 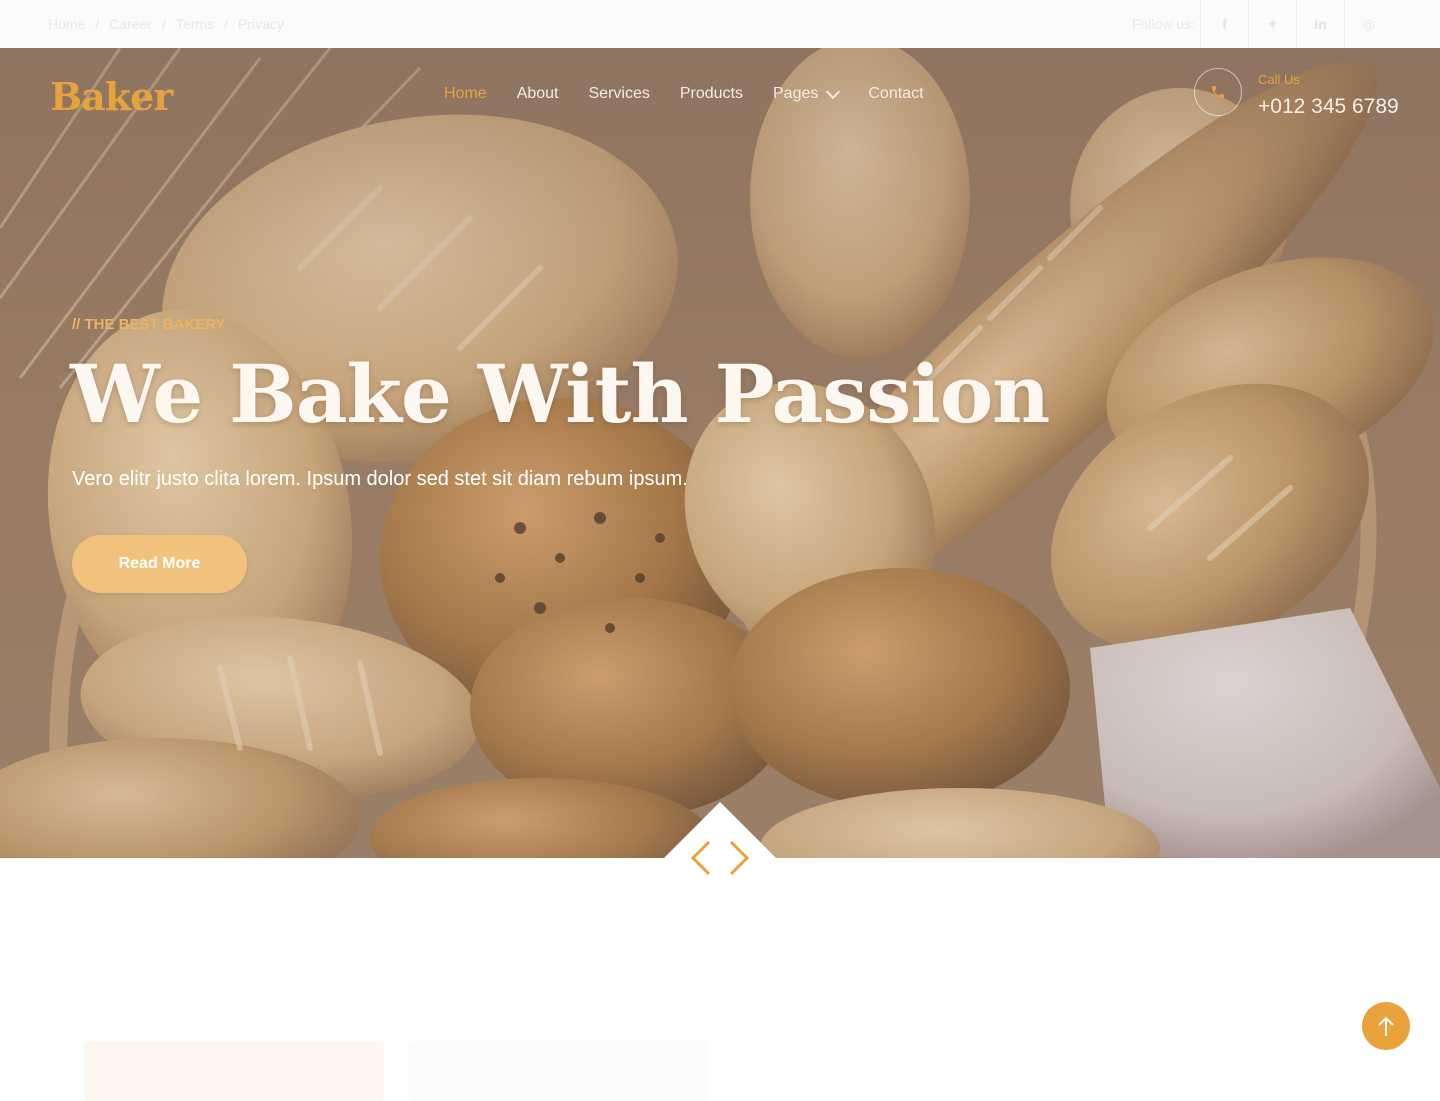 I want to click on hero-headline: We Bake With Passion, so click(x=560, y=394).